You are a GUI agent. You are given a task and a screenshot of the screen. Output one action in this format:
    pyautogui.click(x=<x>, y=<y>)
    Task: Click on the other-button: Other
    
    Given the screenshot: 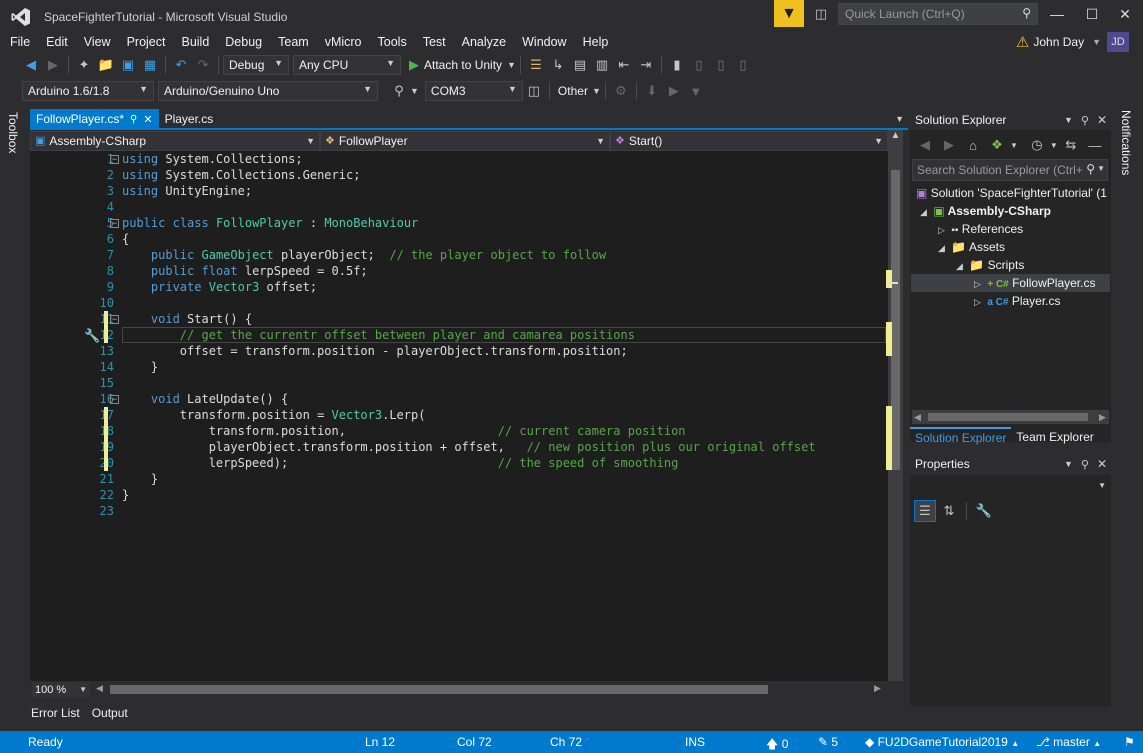 What is the action you would take?
    pyautogui.click(x=573, y=91)
    